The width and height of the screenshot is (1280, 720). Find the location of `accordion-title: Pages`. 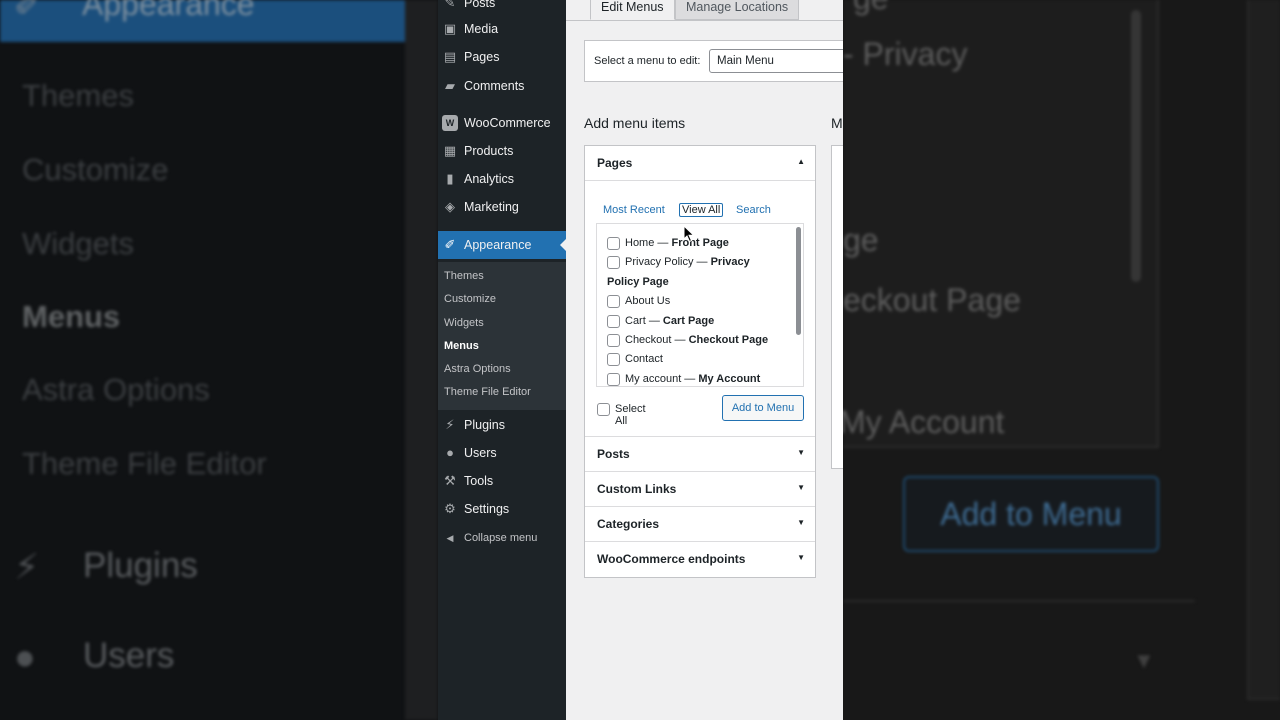

accordion-title: Pages is located at coordinates (615, 163).